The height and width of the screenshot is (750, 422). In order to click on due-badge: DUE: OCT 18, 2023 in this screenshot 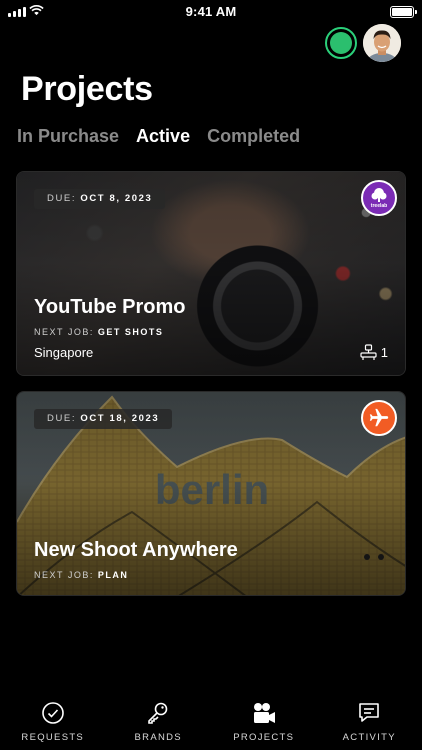, I will do `click(103, 419)`.